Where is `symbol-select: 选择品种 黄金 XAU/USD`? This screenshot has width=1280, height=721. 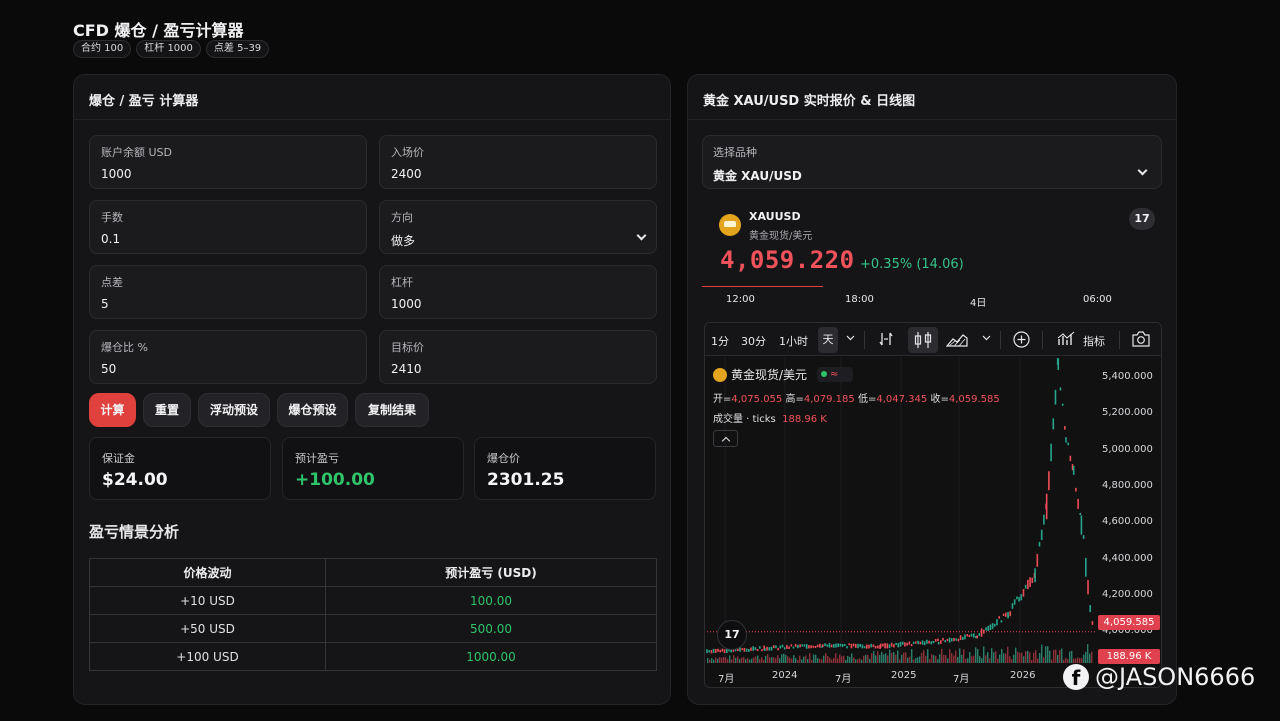 symbol-select: 选择品种 黄金 XAU/USD is located at coordinates (932, 162).